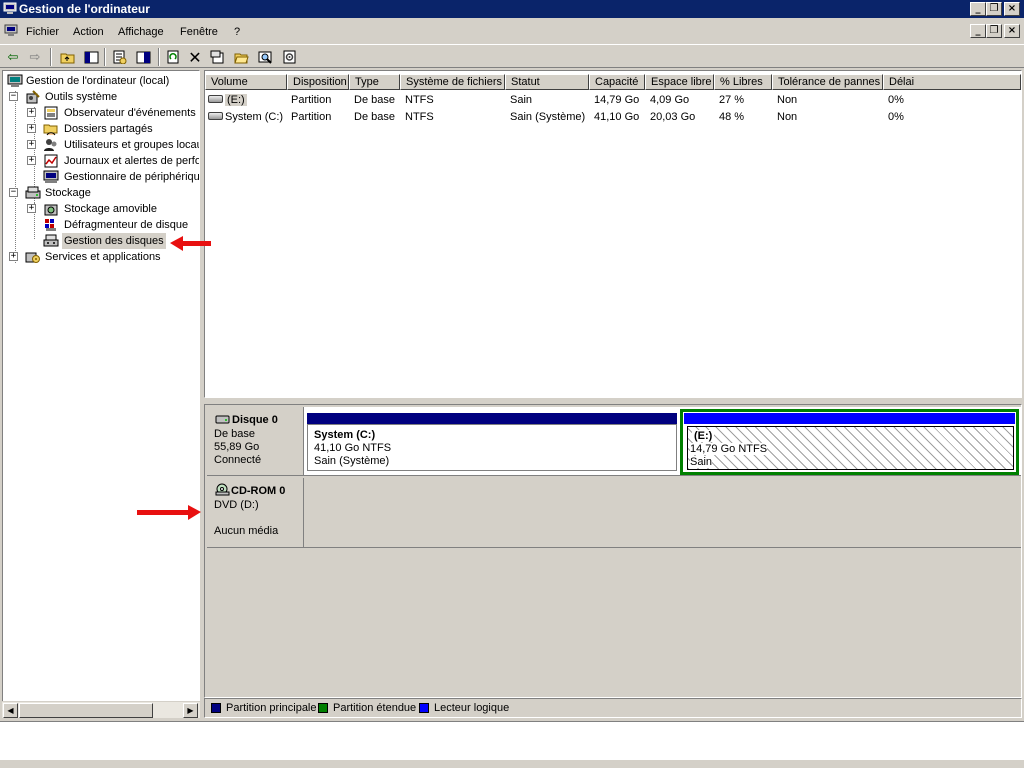  Describe the element at coordinates (113, 113) in the screenshot. I see `tree-item-observateur: + Observateur d'événements` at that location.